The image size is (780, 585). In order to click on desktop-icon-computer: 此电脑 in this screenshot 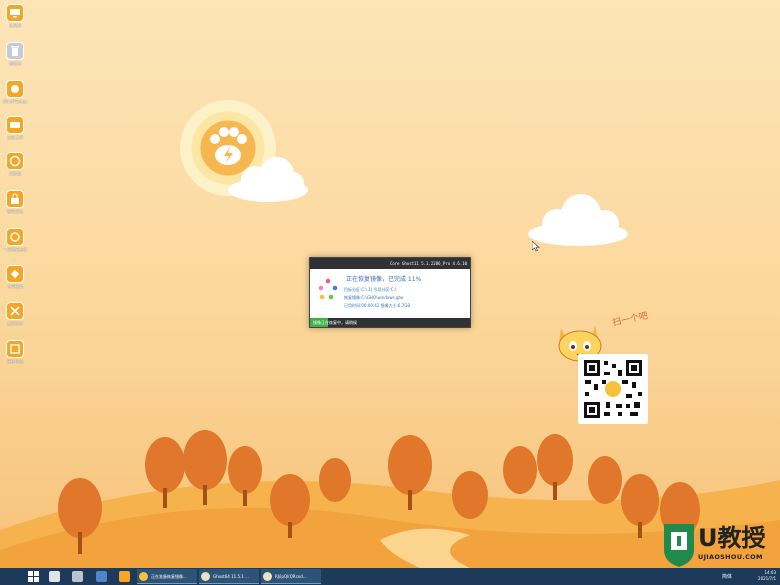, I will do `click(15, 20)`.